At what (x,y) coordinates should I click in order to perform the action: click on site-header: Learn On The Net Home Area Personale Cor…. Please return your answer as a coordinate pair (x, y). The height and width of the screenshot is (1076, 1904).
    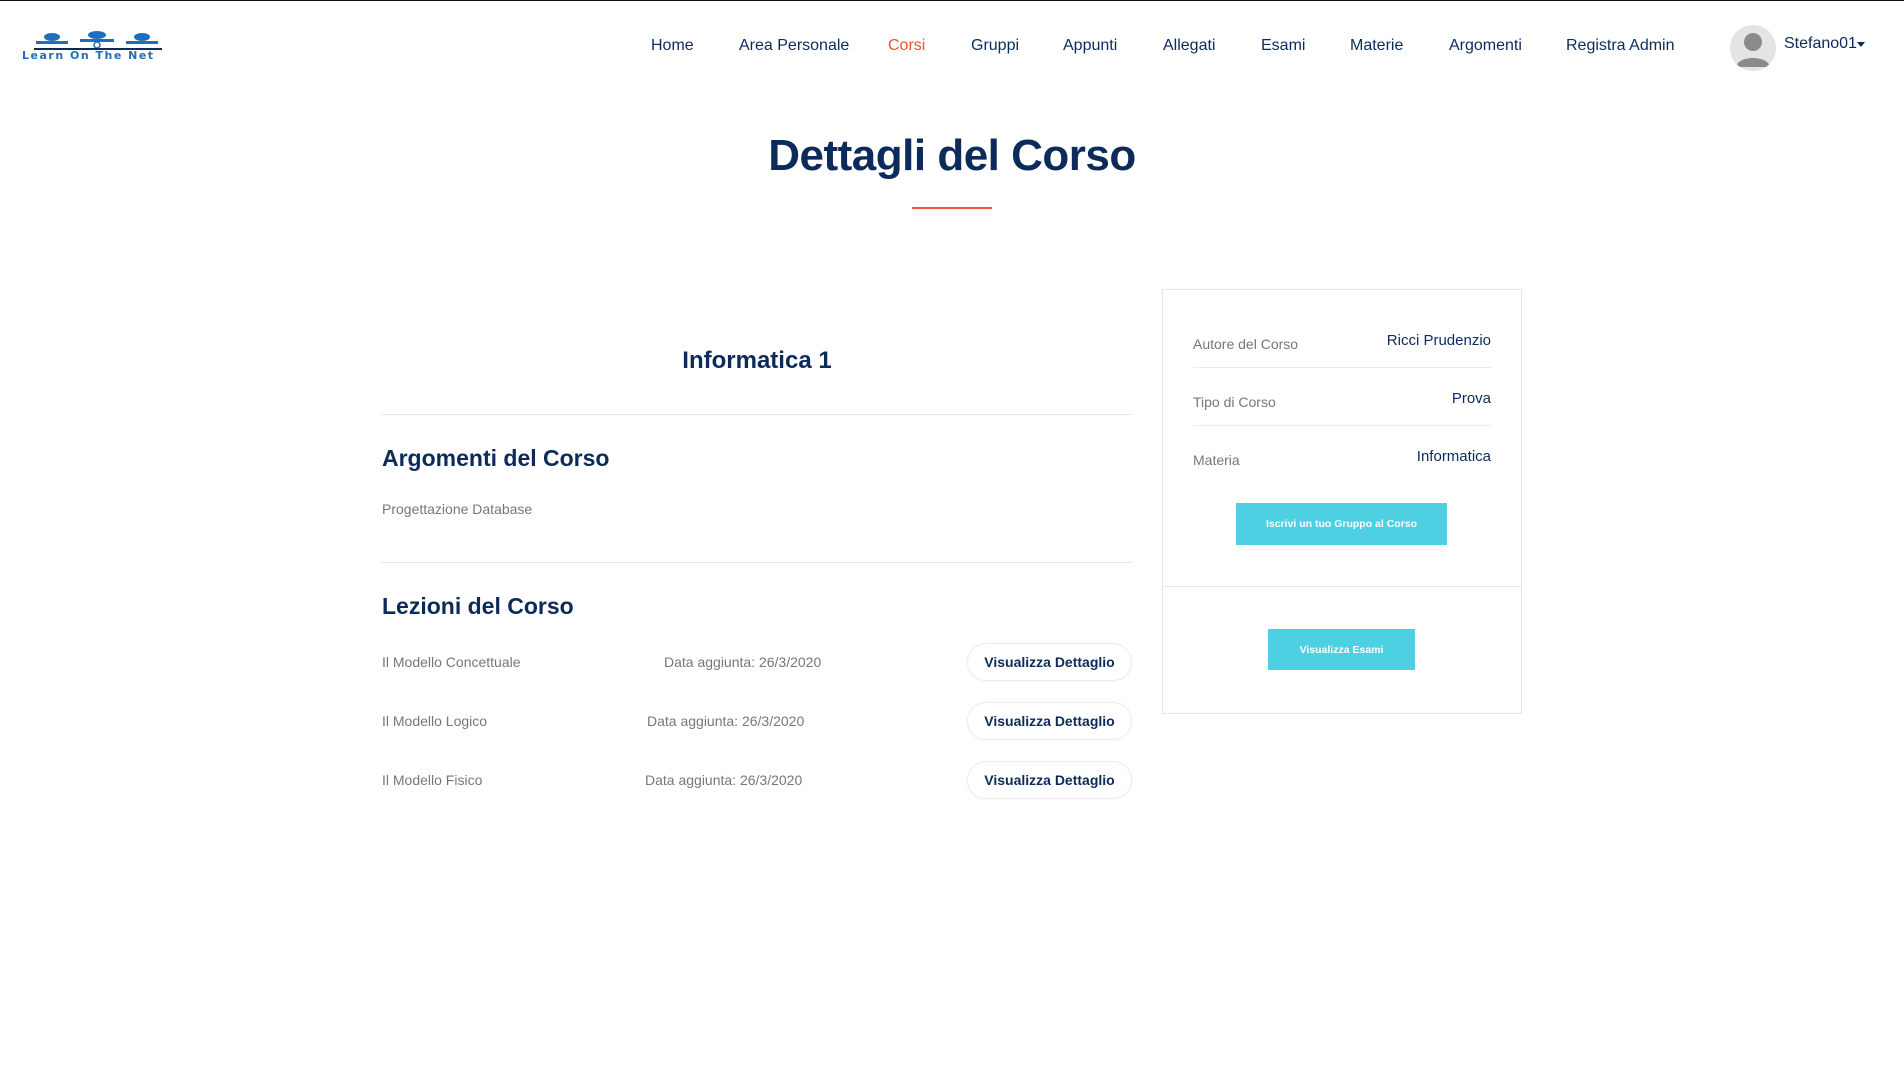
    Looking at the image, I should click on (952, 46).